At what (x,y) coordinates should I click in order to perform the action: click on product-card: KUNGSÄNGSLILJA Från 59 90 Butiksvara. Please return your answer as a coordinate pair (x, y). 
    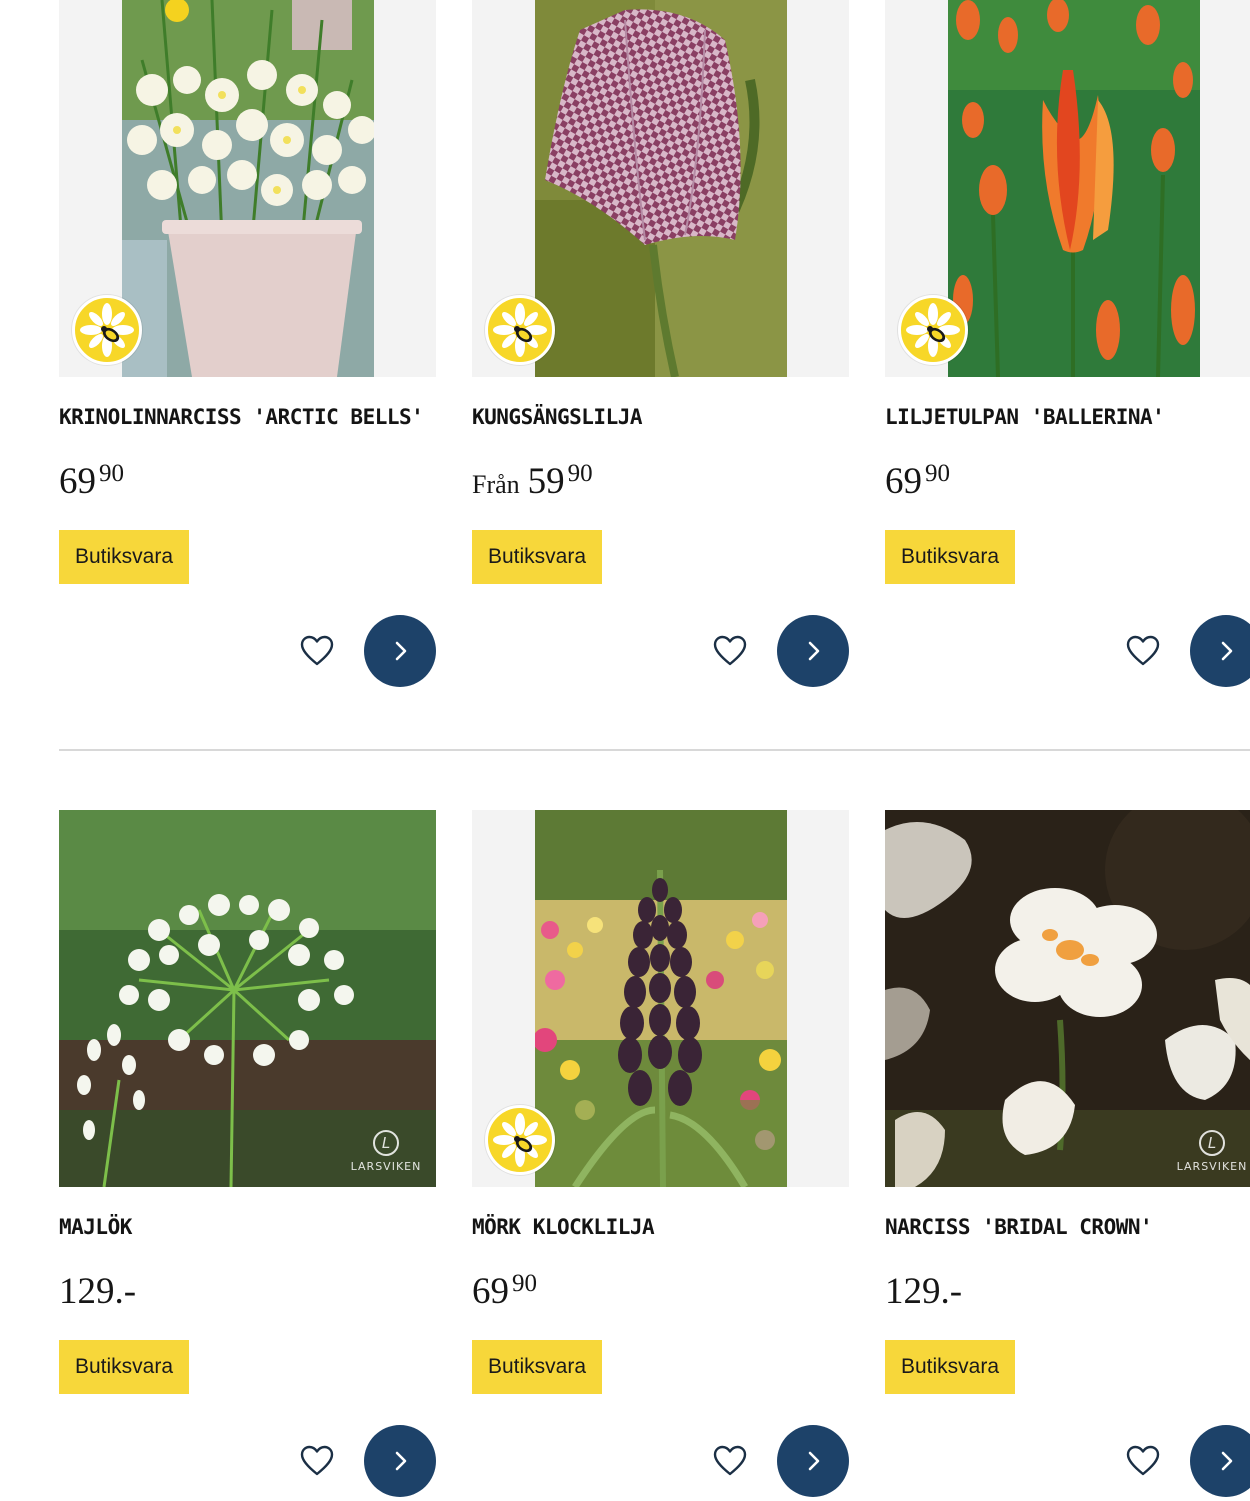
    Looking at the image, I should click on (660, 343).